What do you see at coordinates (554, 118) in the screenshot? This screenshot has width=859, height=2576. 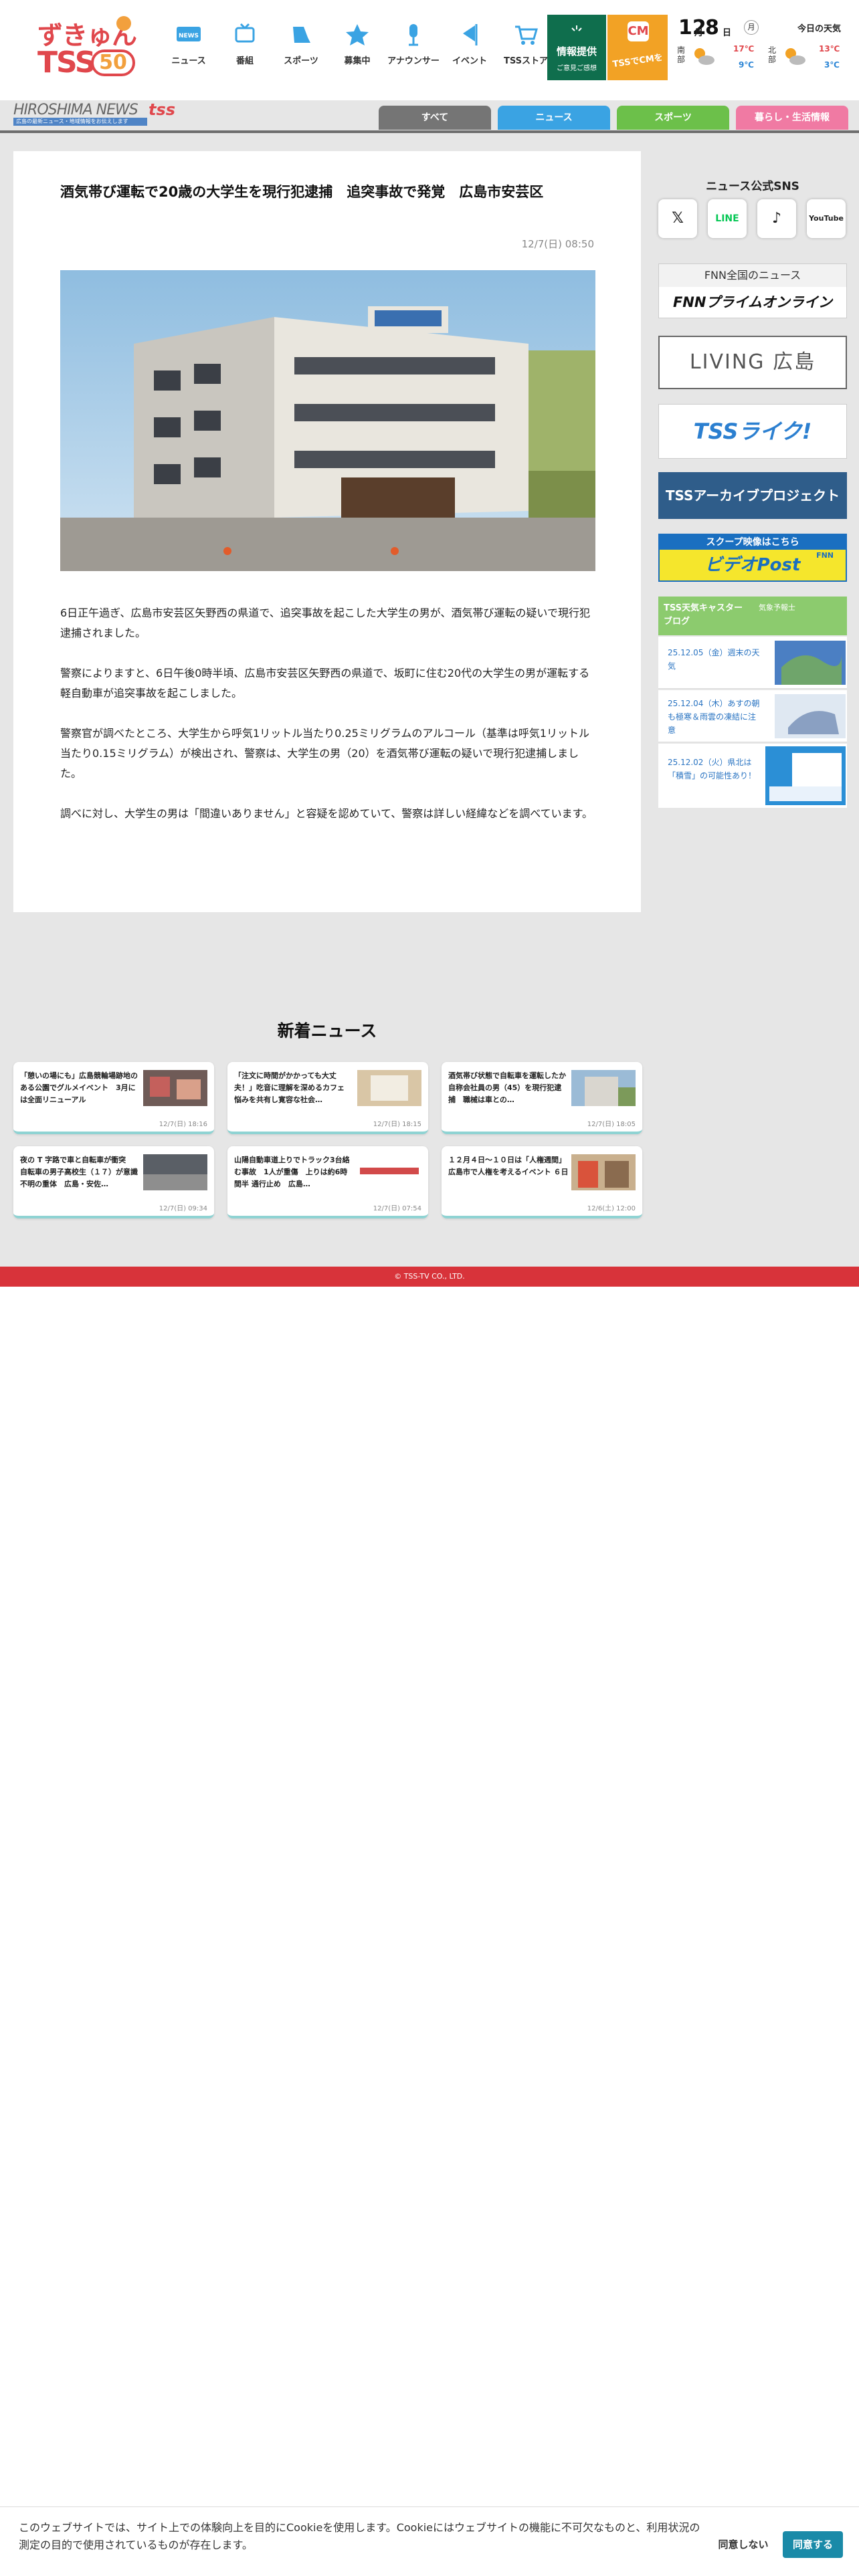 I see `tab-news: ニュース` at bounding box center [554, 118].